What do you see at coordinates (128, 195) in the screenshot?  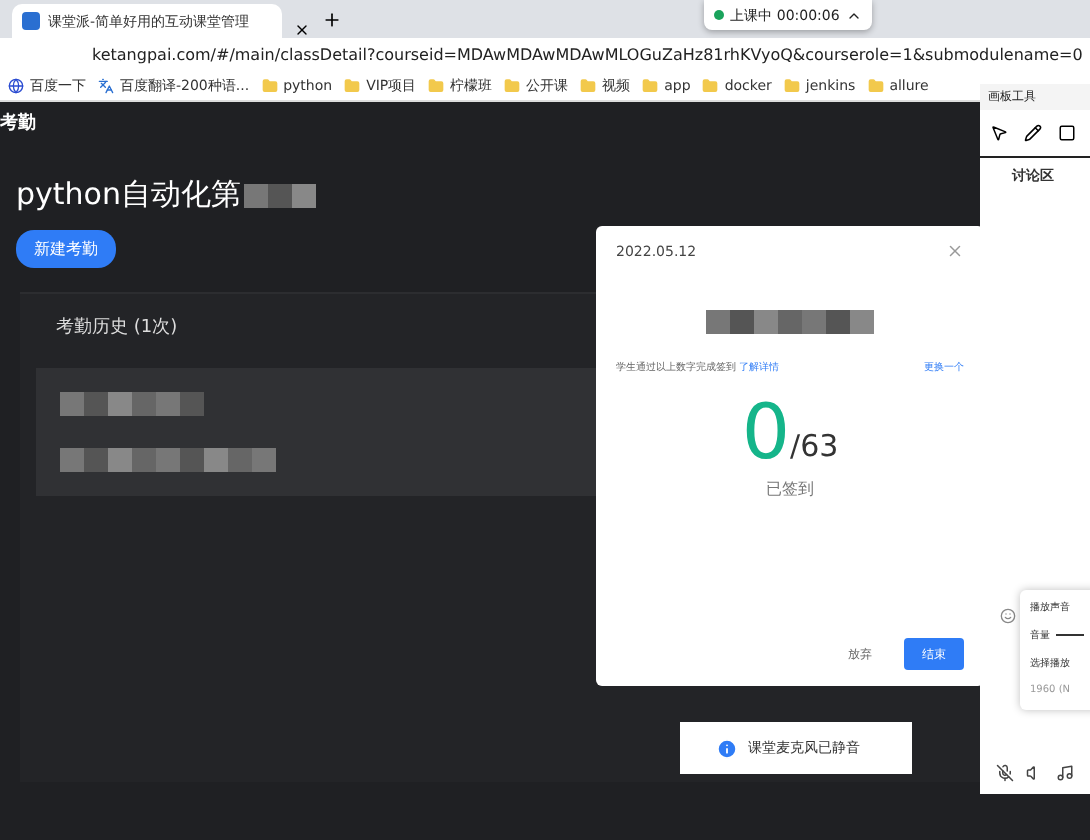 I see `course-title: python自动化第` at bounding box center [128, 195].